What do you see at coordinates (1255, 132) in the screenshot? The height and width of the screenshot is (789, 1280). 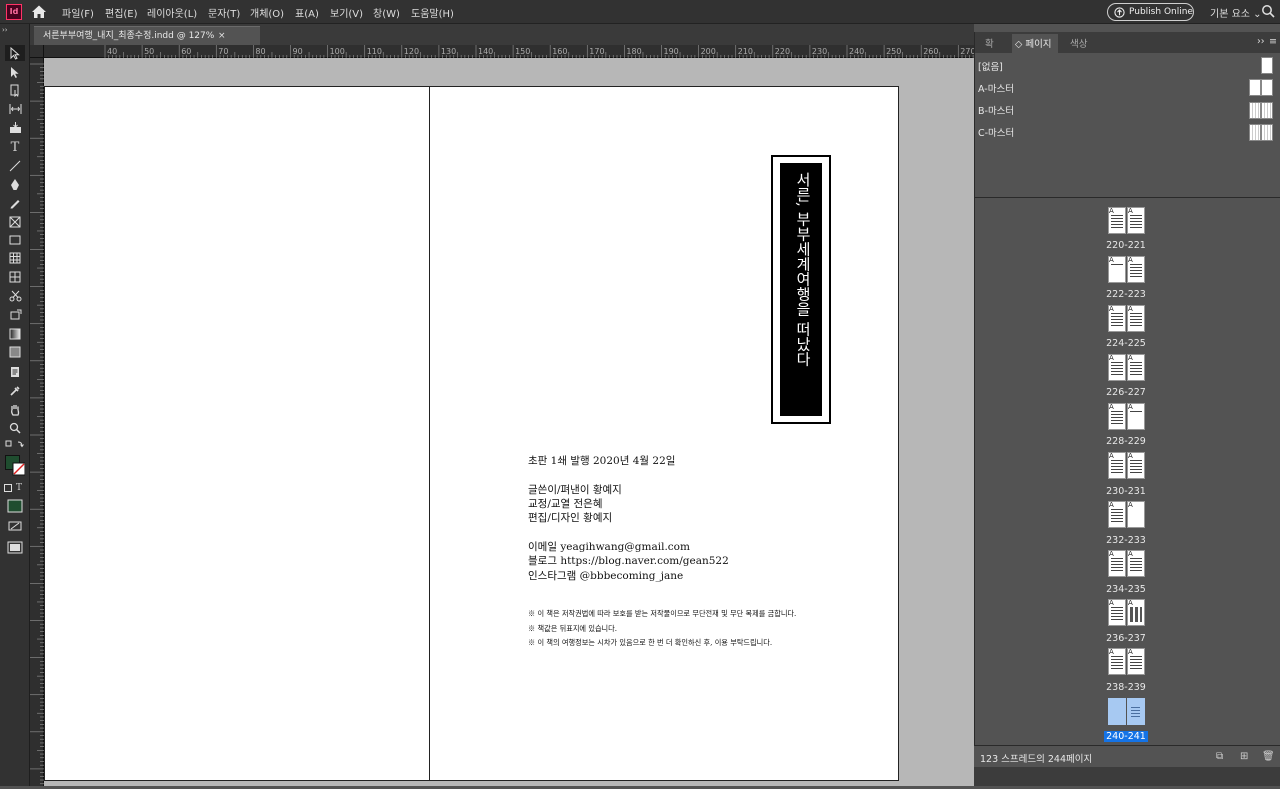 I see `master-c-thumb-left` at bounding box center [1255, 132].